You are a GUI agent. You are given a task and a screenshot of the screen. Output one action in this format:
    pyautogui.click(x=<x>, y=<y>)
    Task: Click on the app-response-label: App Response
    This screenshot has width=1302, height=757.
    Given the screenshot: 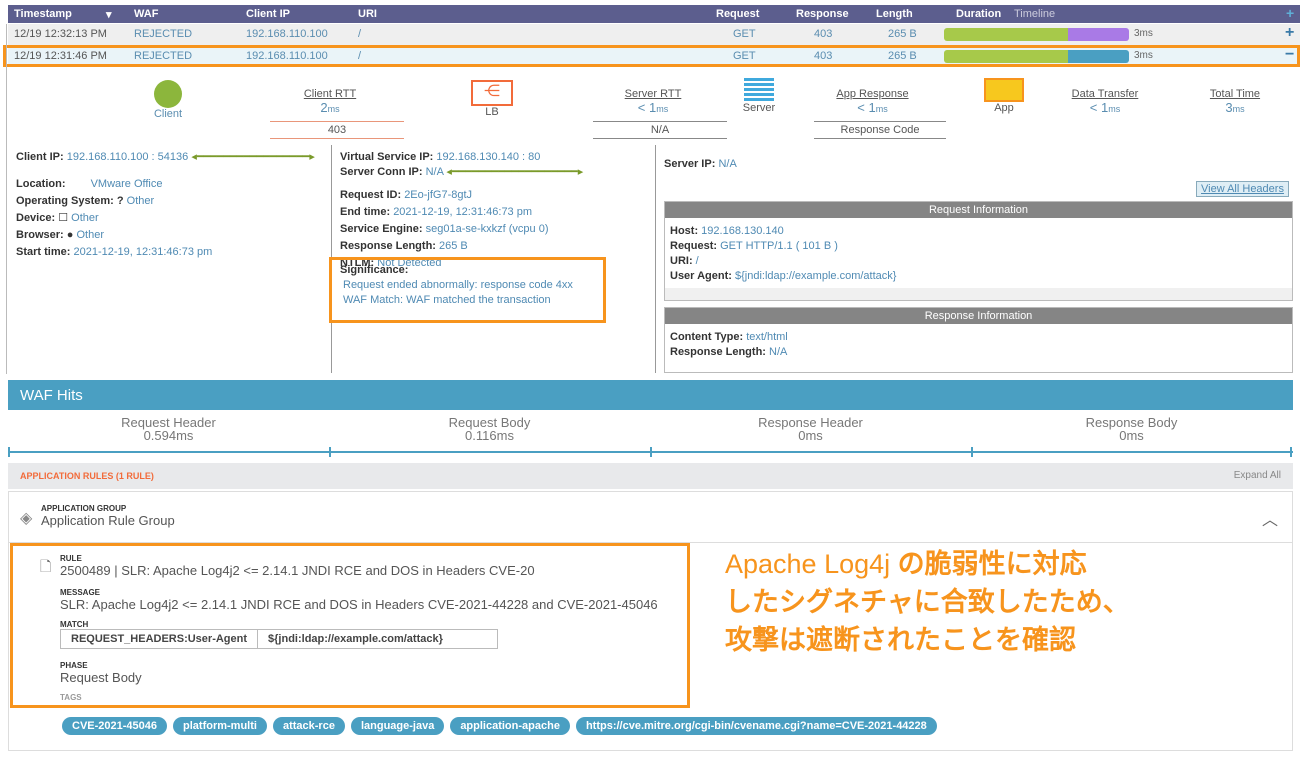 What is the action you would take?
    pyautogui.click(x=872, y=94)
    